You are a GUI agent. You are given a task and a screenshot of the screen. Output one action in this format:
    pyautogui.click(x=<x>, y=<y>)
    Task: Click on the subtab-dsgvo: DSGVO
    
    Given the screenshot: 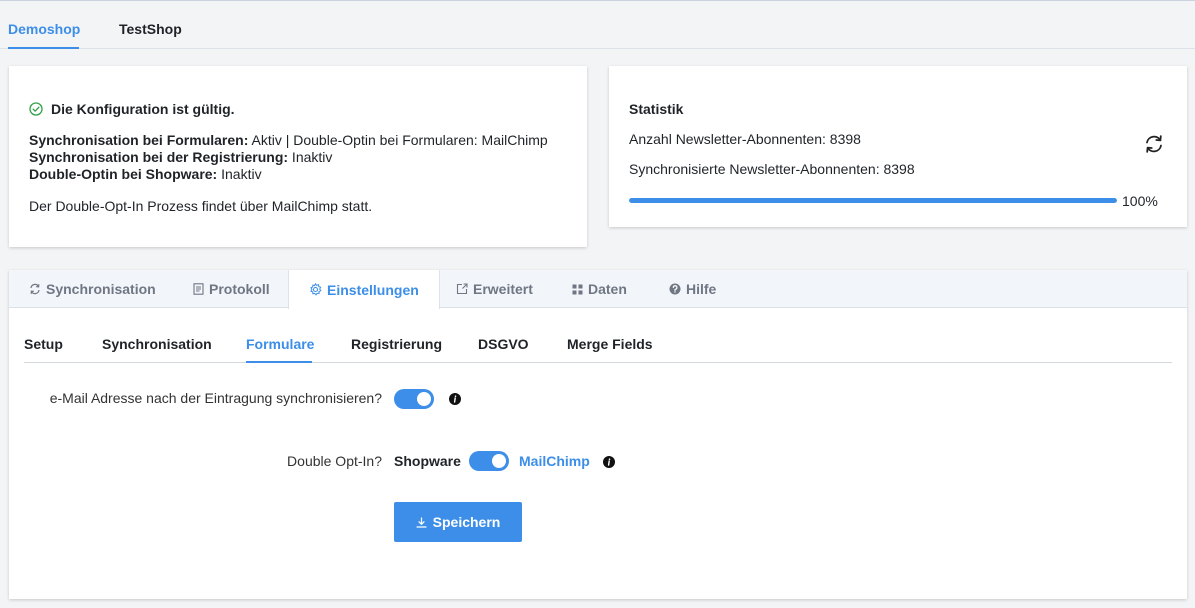 What is the action you would take?
    pyautogui.click(x=503, y=344)
    